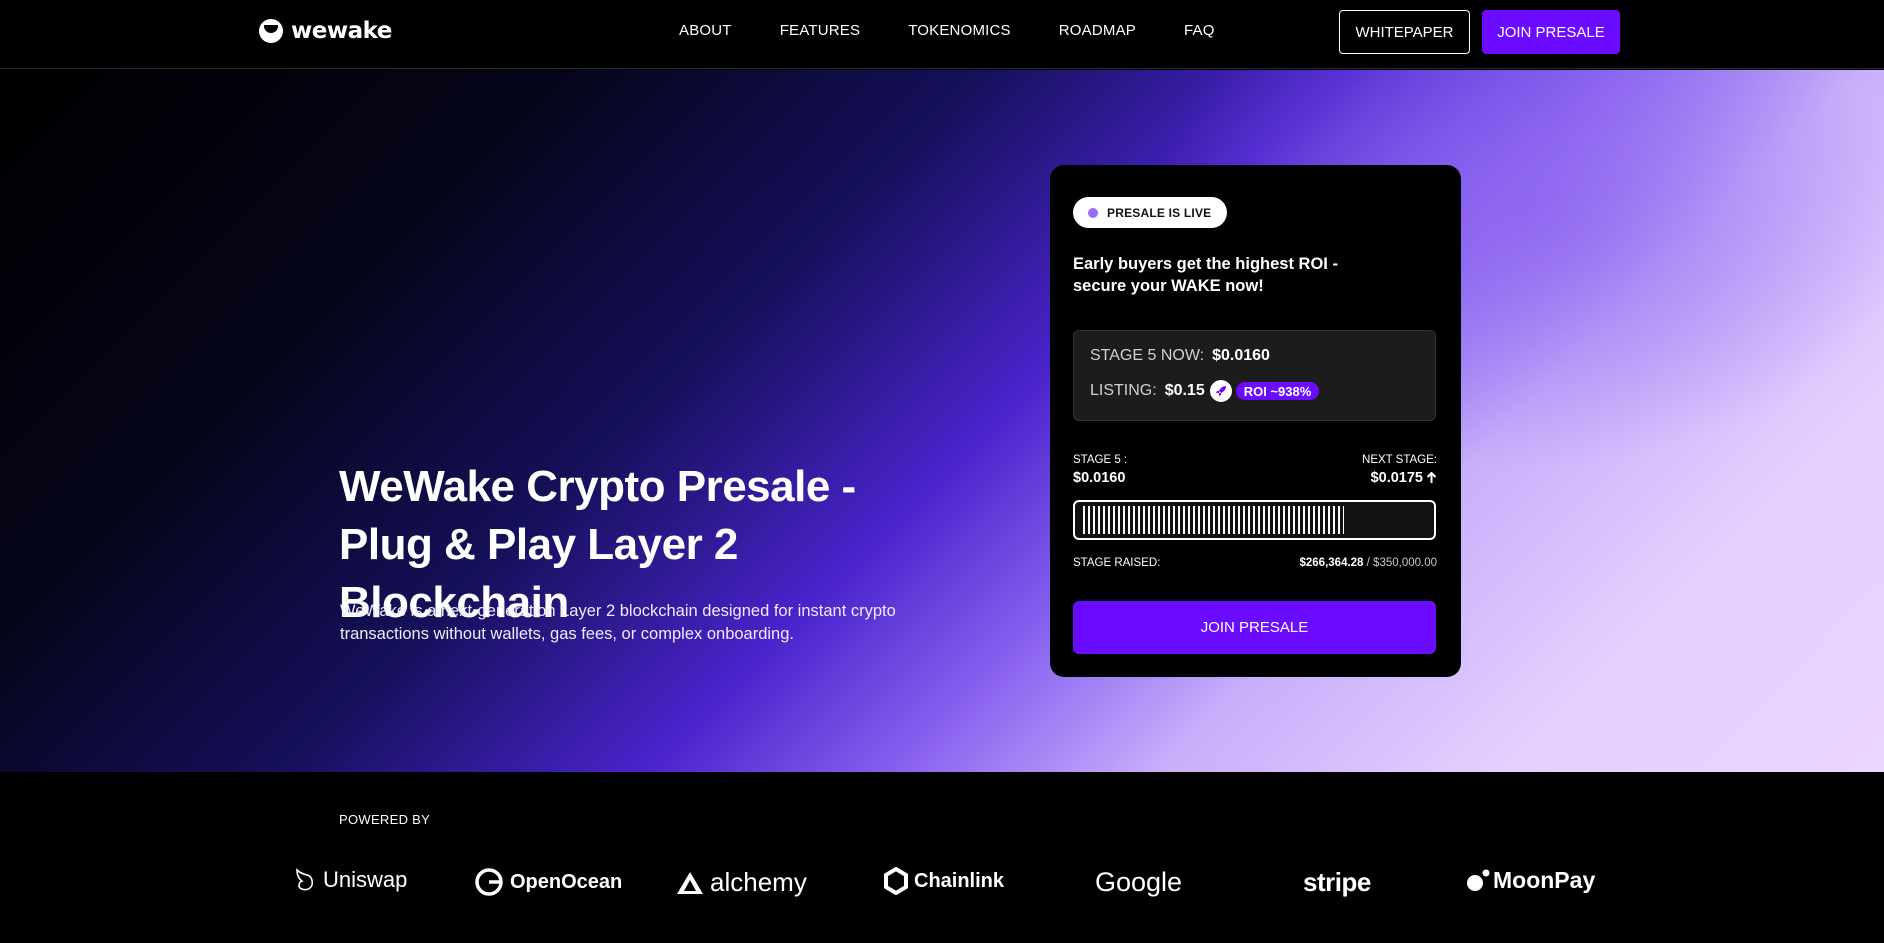 The width and height of the screenshot is (1884, 943). Describe the element at coordinates (1254, 627) in the screenshot. I see `card-join-presale-button: JOIN PRESALE` at that location.